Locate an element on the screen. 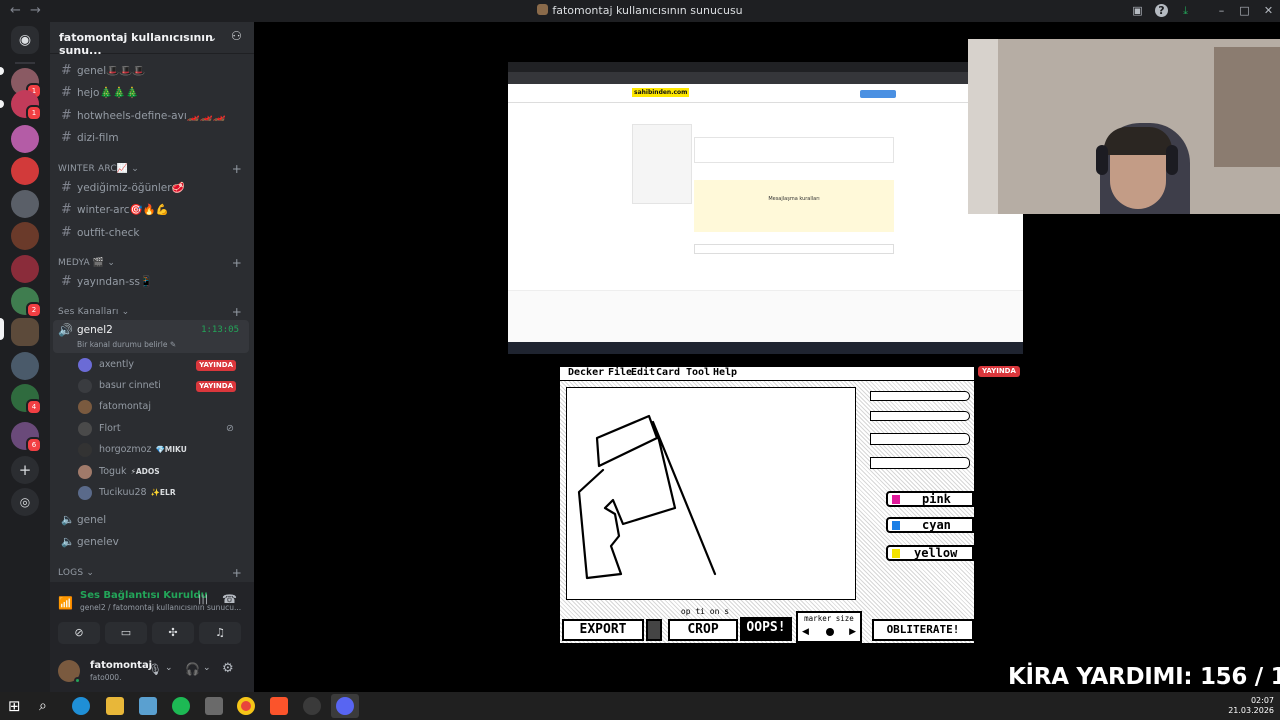 The width and height of the screenshot is (1280, 720). voice-user-basur: basur cinneti YAYINDA is located at coordinates (162, 386).